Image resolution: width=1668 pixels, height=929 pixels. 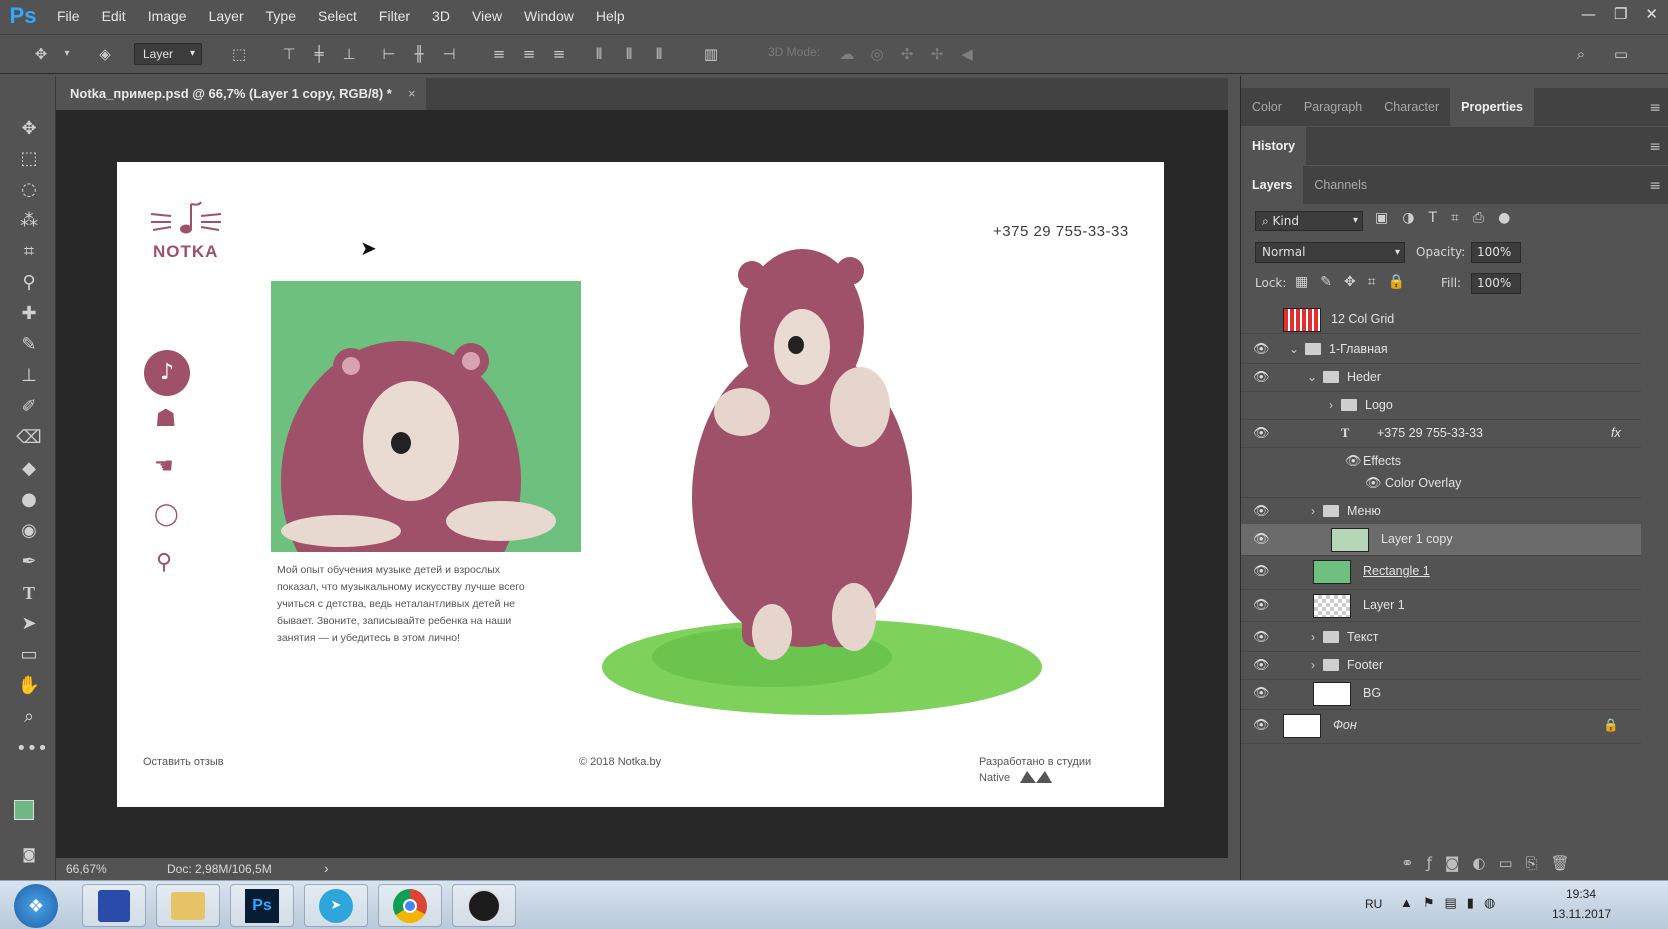 I want to click on magic-wand-tool-icon: ⁂, so click(x=29, y=221).